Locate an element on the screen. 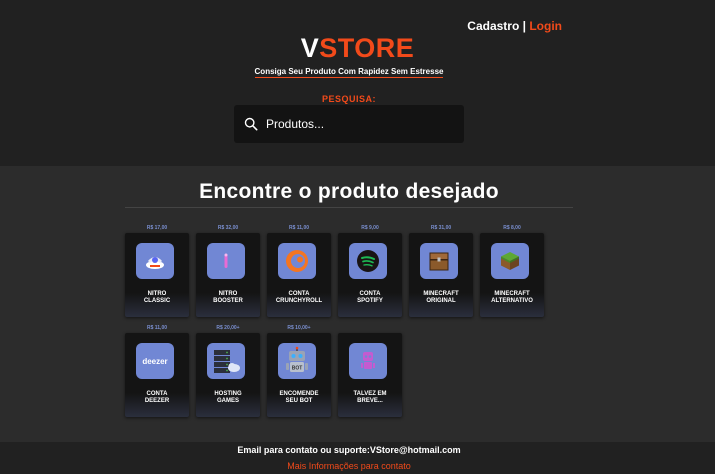  deezer-icon: deezer is located at coordinates (155, 361).